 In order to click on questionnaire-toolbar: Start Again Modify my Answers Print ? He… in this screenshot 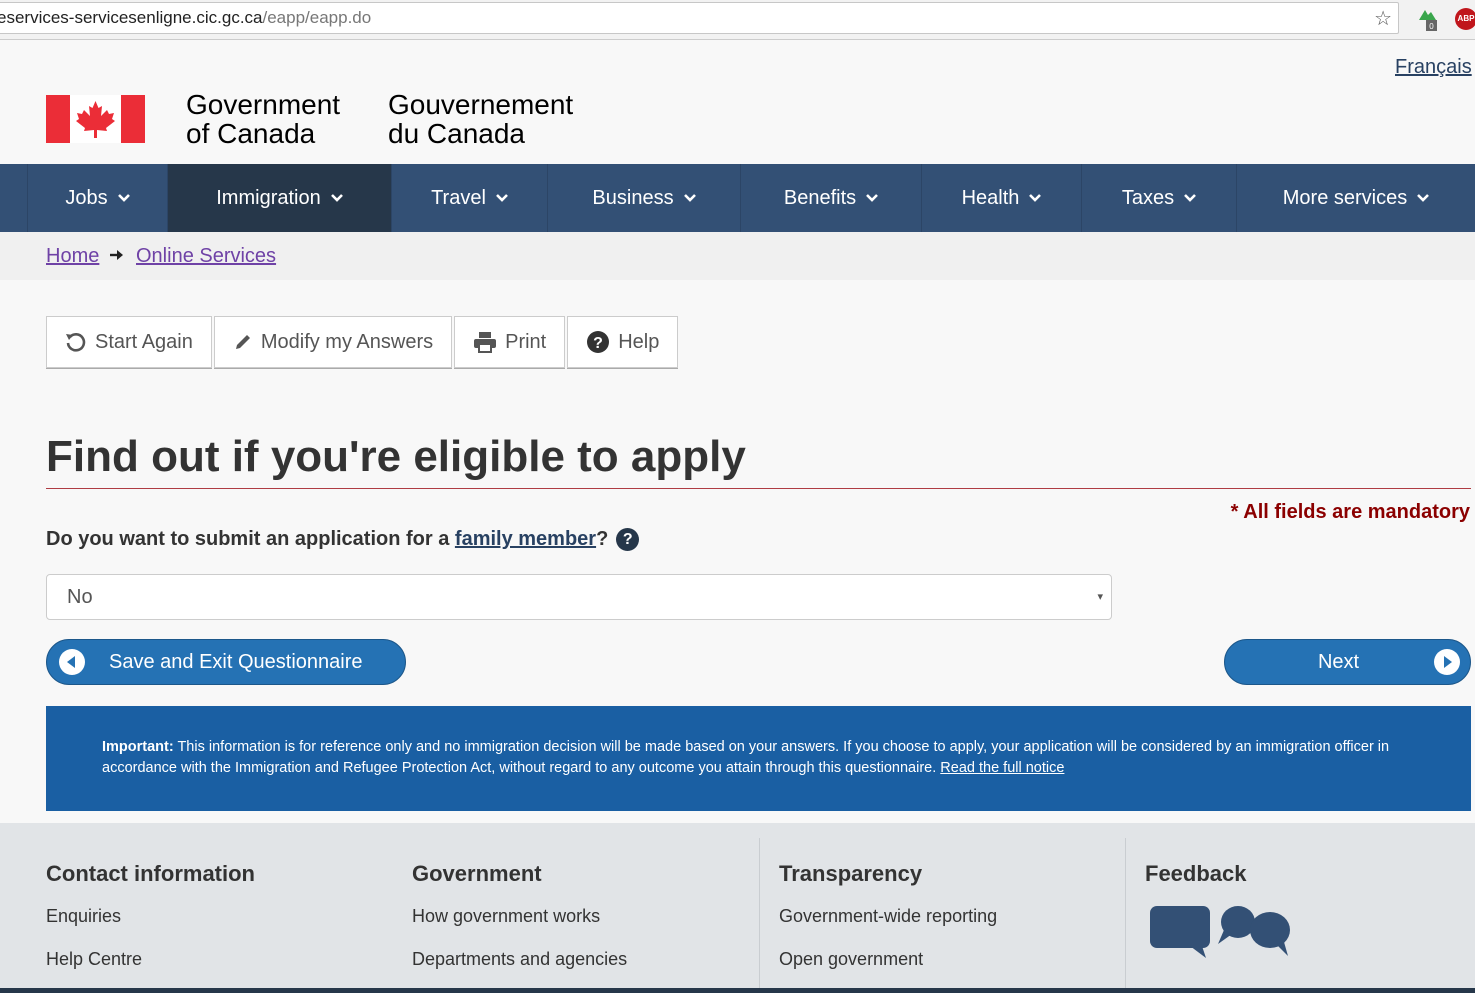, I will do `click(363, 342)`.